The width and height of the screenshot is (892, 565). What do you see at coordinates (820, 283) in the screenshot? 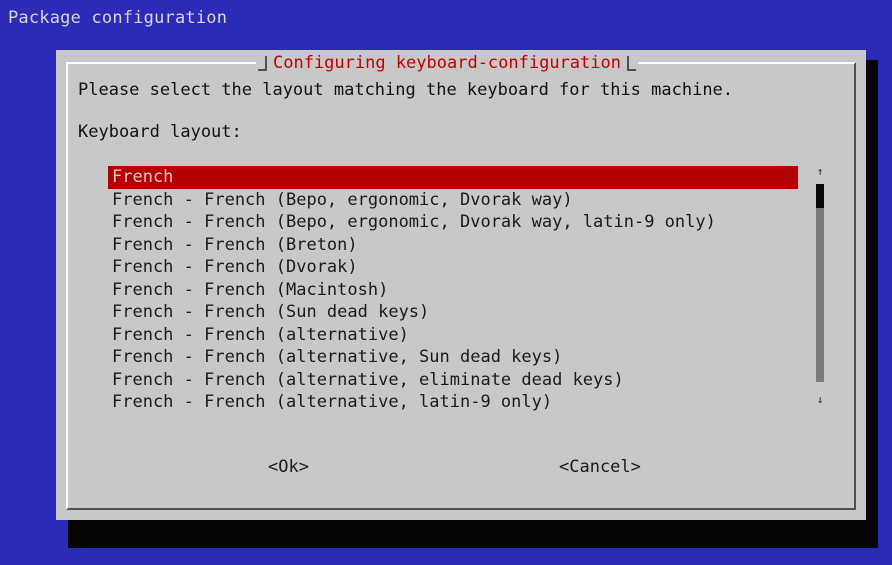
I see `scrollbar-track` at bounding box center [820, 283].